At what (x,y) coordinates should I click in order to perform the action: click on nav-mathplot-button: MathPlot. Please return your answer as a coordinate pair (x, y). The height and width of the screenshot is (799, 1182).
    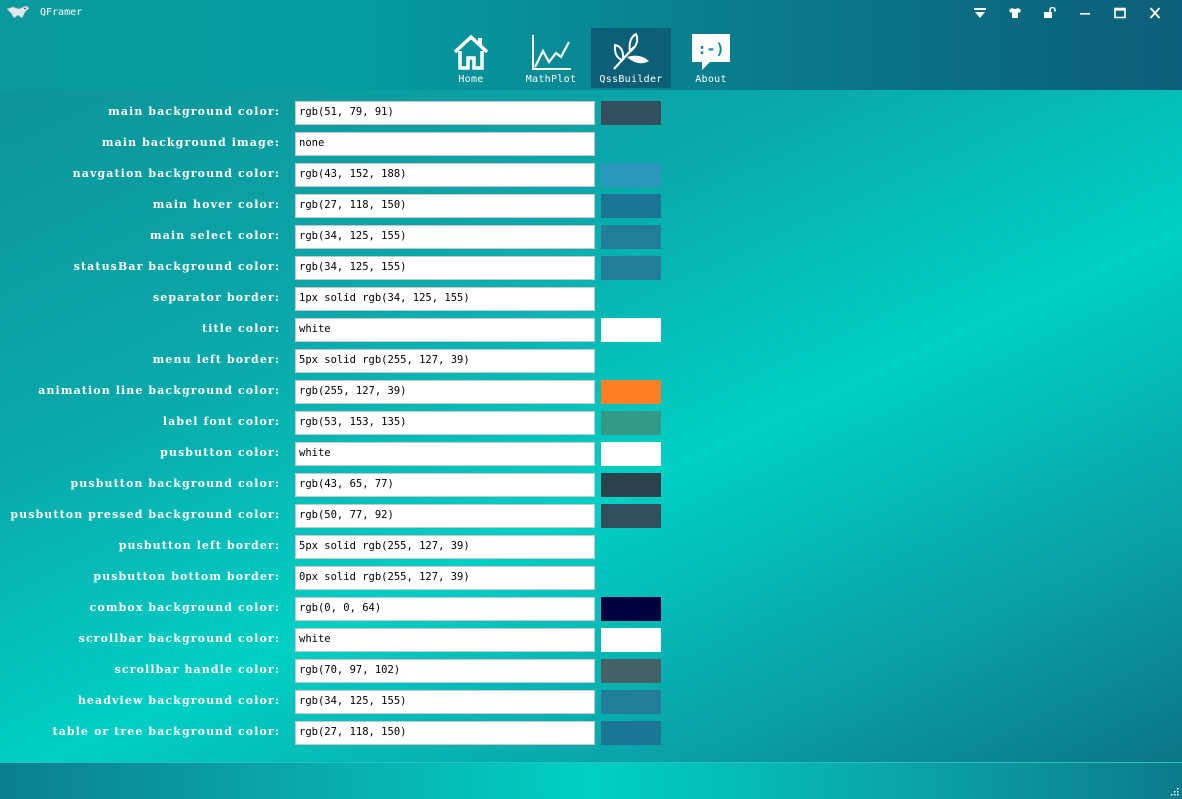
    Looking at the image, I should click on (551, 58).